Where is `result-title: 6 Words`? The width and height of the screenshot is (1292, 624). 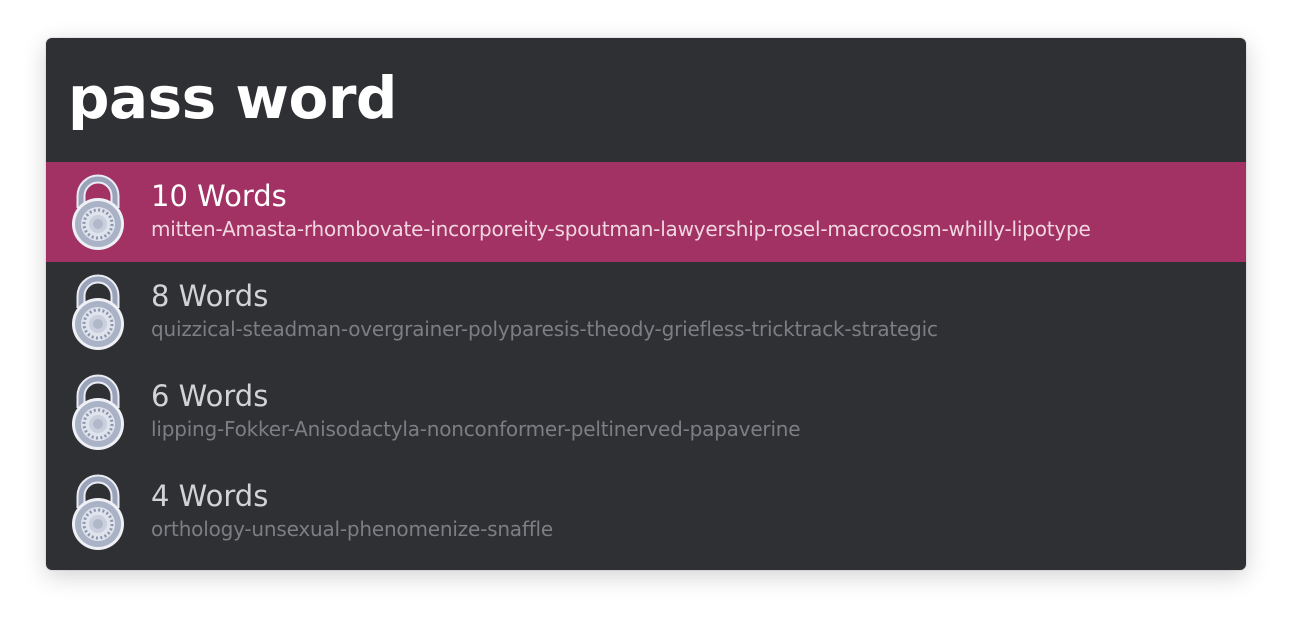
result-title: 6 Words is located at coordinates (210, 396).